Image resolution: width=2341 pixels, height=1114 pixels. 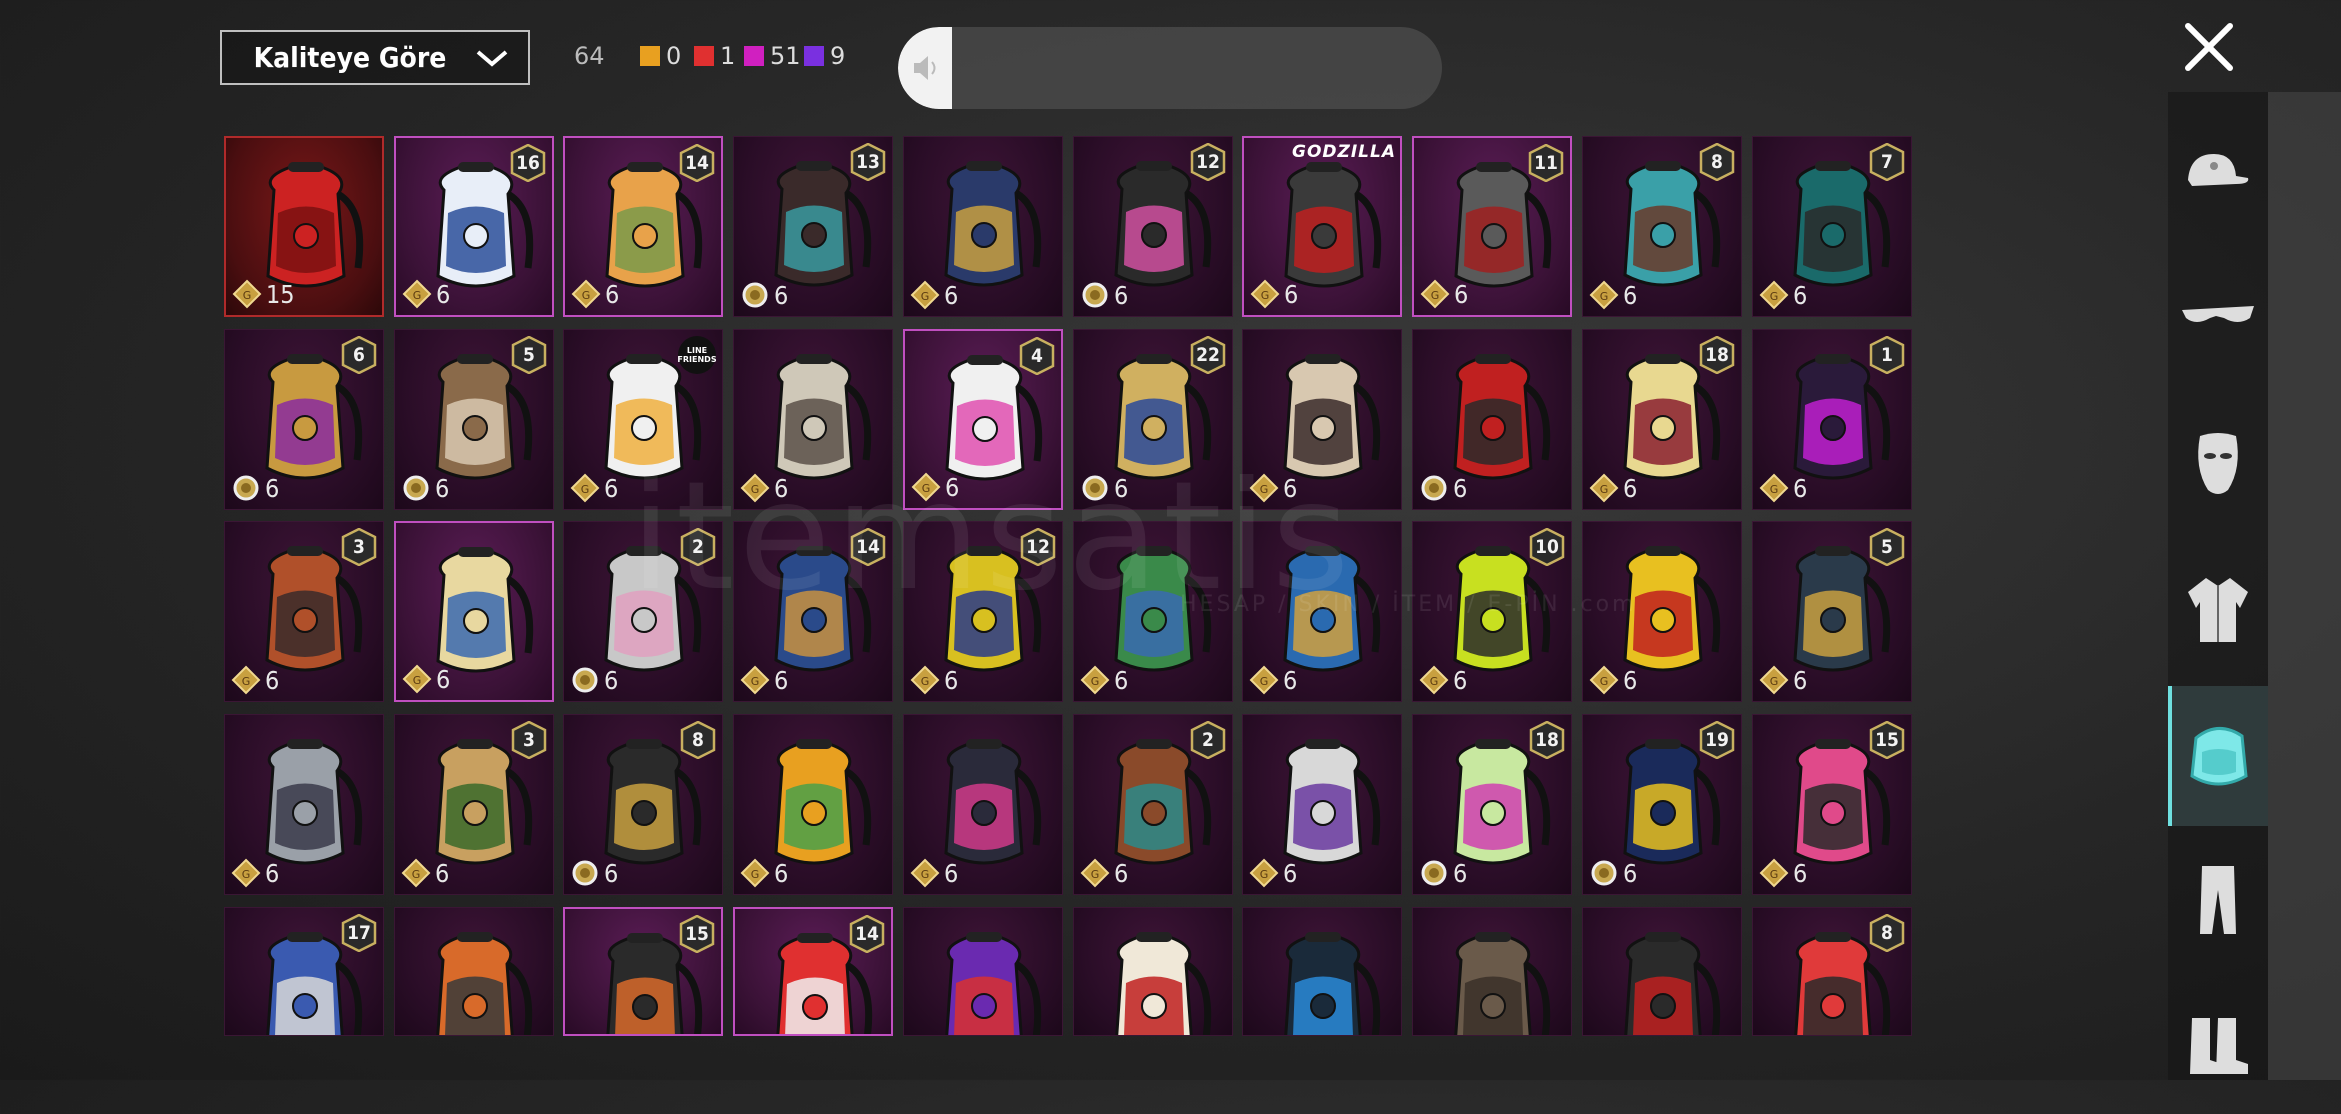 I want to click on backpack-item: 5G6, so click(x=1832, y=611).